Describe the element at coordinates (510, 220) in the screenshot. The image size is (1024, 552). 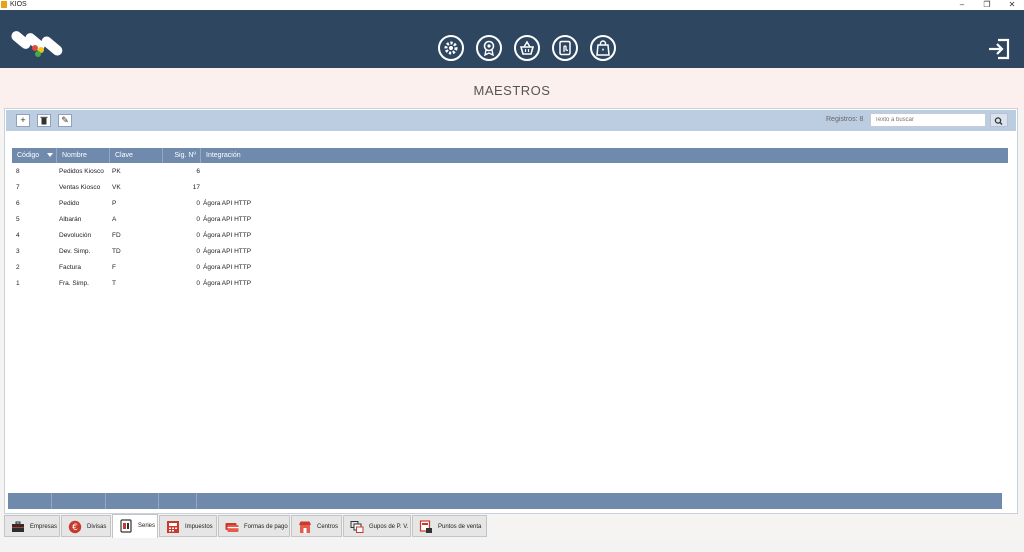
I see `table-row: 5 Albarán A 0 Ágora API HTTP` at that location.